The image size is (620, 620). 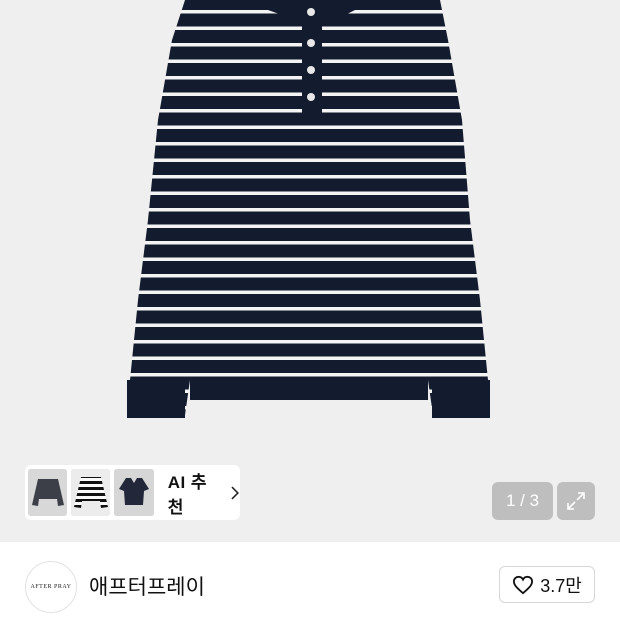 What do you see at coordinates (561, 585) in the screenshot?
I see `like-count: 3.7만` at bounding box center [561, 585].